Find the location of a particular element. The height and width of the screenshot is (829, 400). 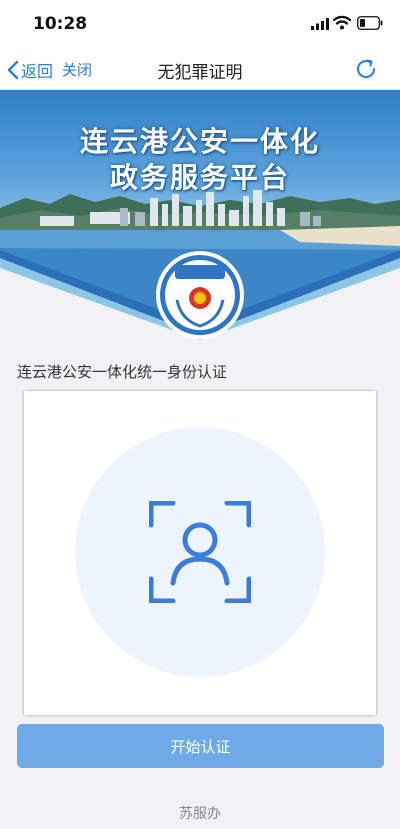

auth-prompt: 连云港公安一体化统一身份认证 is located at coordinates (122, 372).